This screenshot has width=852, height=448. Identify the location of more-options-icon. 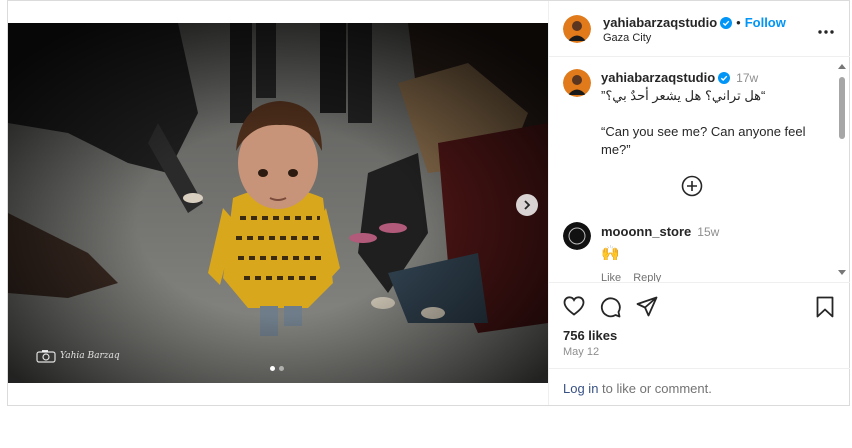
(826, 32).